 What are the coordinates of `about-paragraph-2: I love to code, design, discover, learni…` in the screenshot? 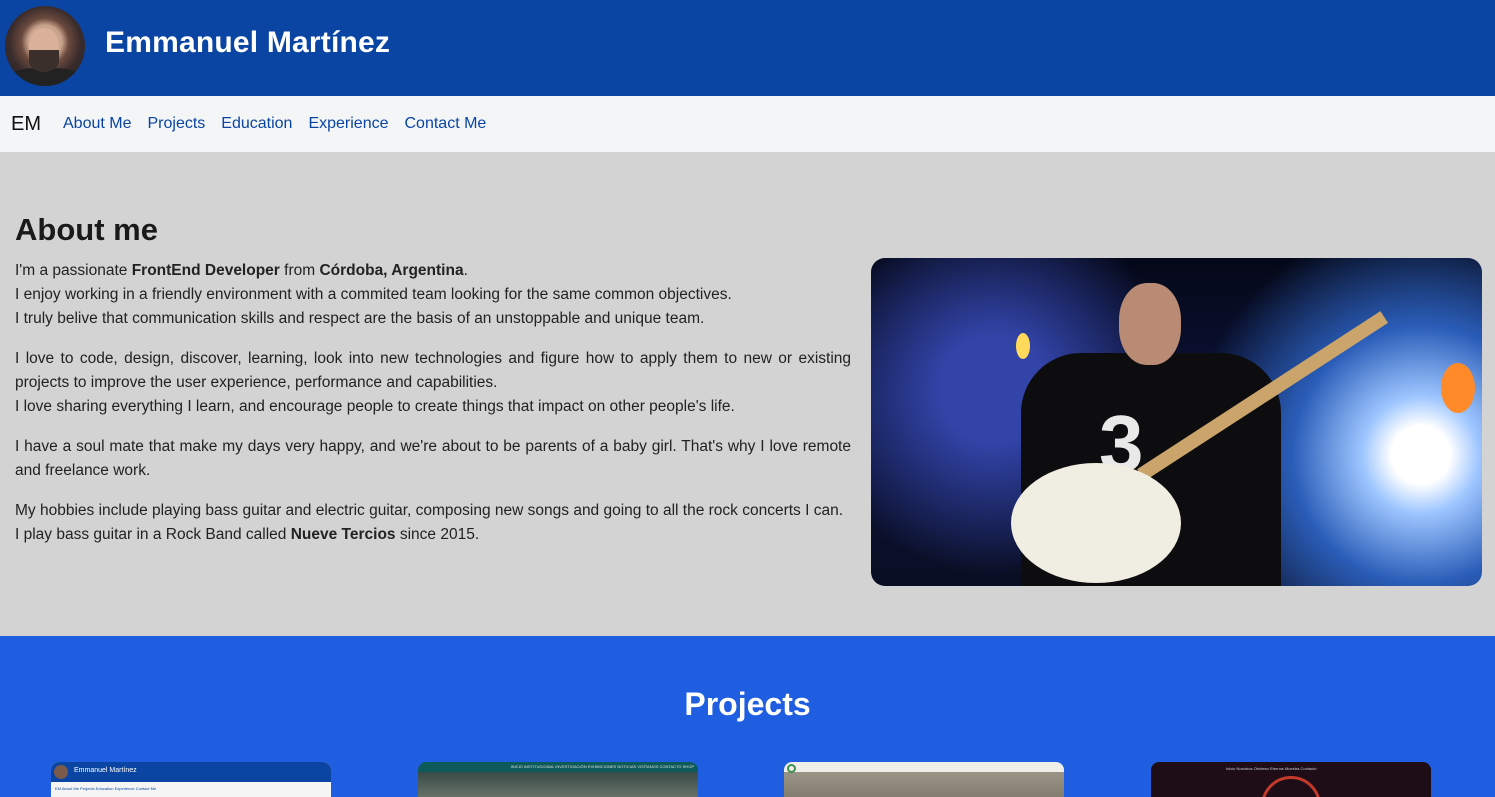 It's located at (433, 383).